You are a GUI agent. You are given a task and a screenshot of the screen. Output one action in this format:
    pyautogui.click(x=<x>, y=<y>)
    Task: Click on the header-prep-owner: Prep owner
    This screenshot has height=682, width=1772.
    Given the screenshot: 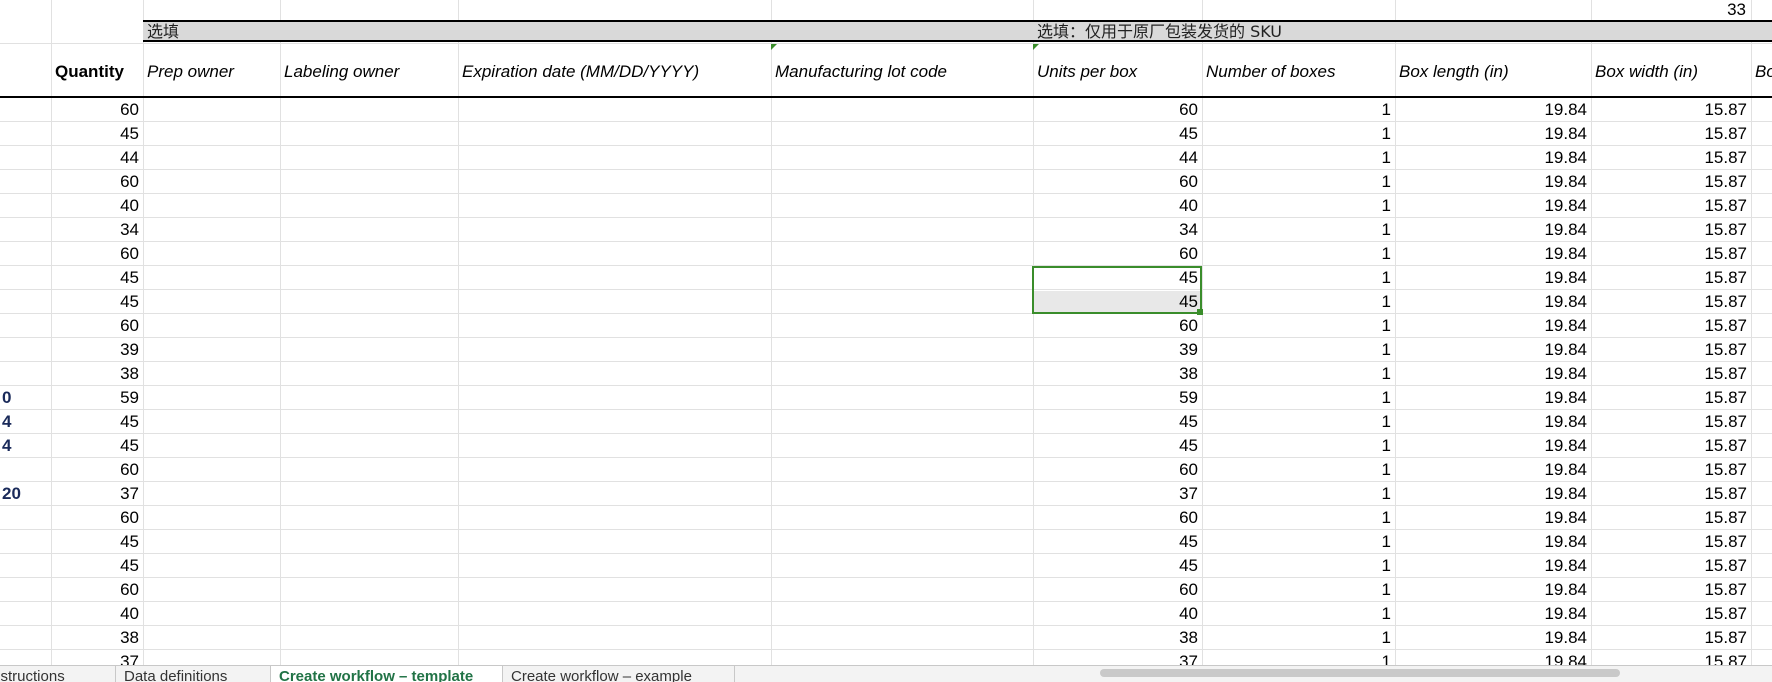 What is the action you would take?
    pyautogui.click(x=211, y=72)
    